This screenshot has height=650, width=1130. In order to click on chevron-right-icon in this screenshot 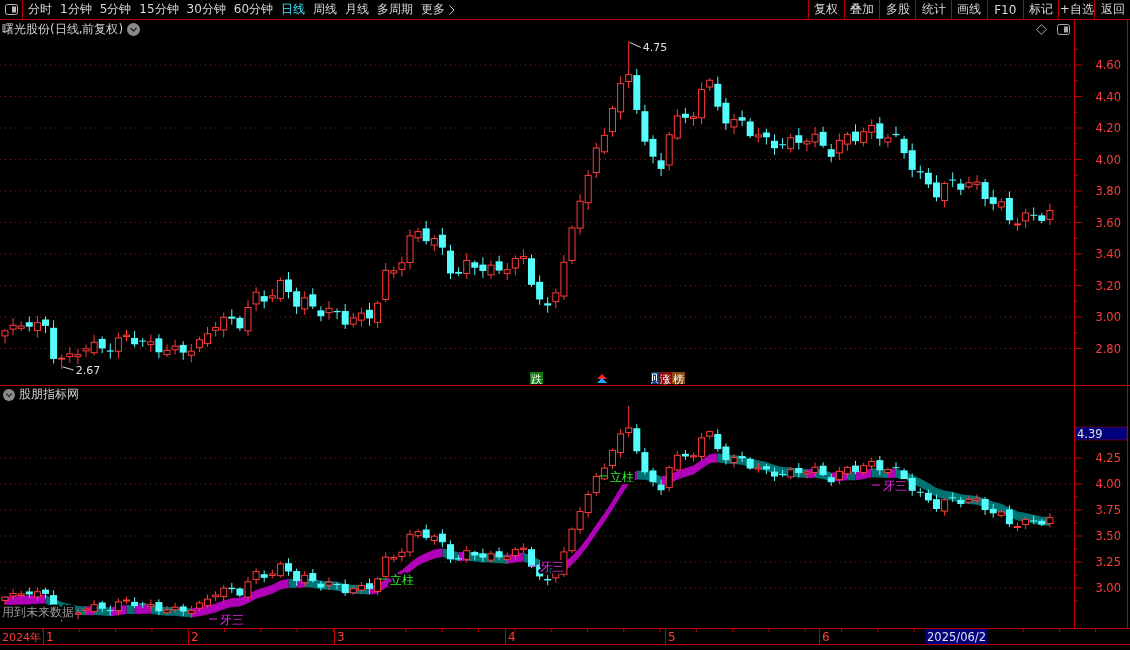, I will do `click(452, 9)`.